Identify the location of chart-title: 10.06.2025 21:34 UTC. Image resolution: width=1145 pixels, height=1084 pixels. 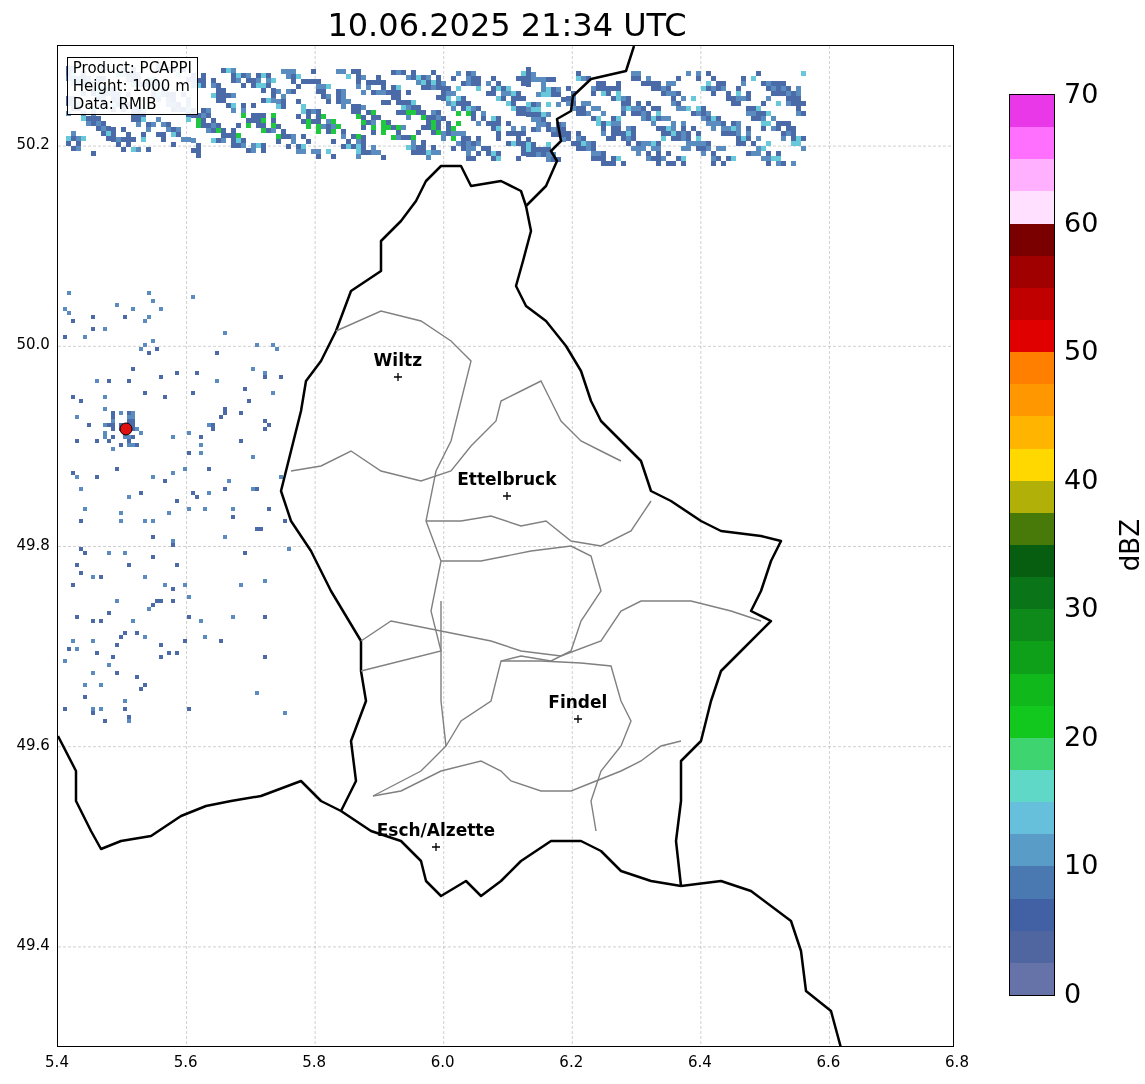
(507, 25).